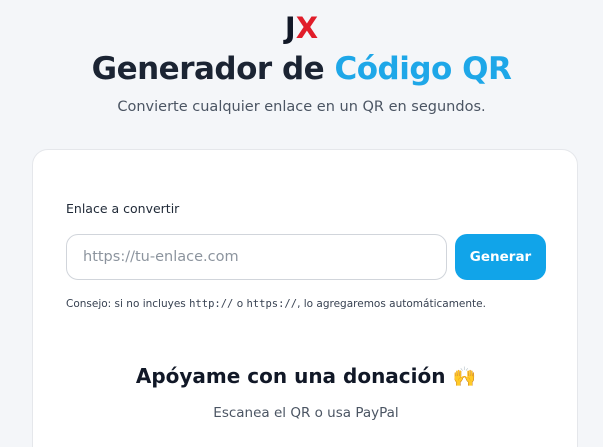  Describe the element at coordinates (306, 413) in the screenshot. I see `donation-subtitle: Escanea el QR o usa PayPal` at that location.